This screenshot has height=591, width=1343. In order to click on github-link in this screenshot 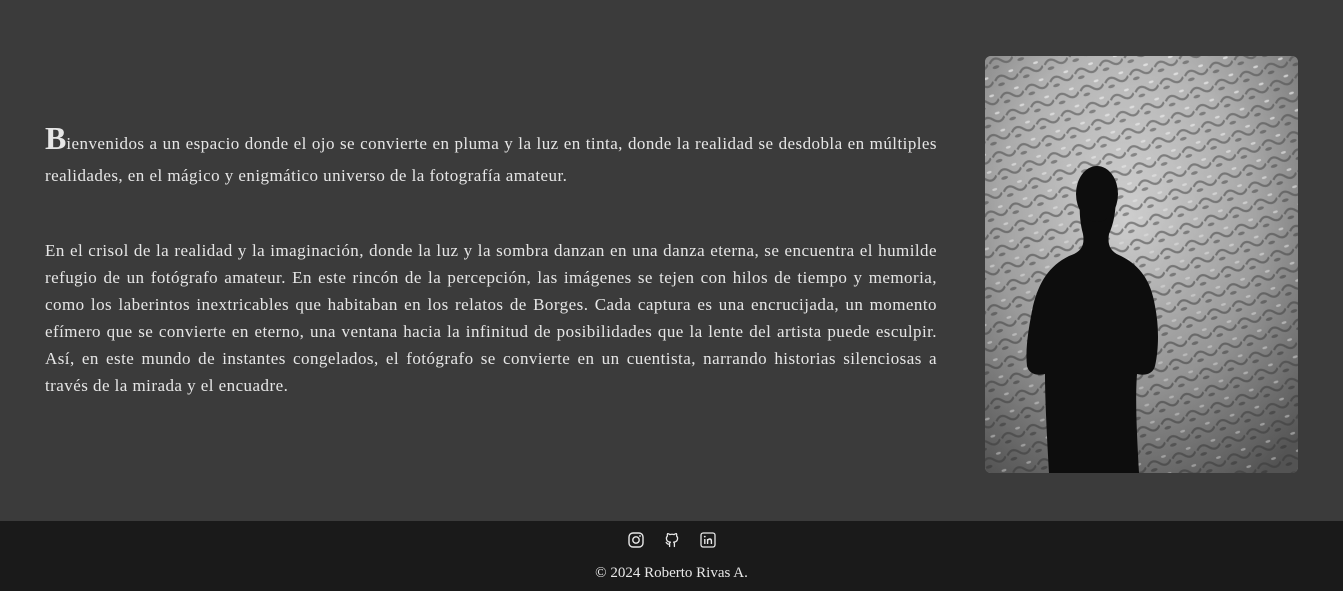, I will do `click(672, 540)`.